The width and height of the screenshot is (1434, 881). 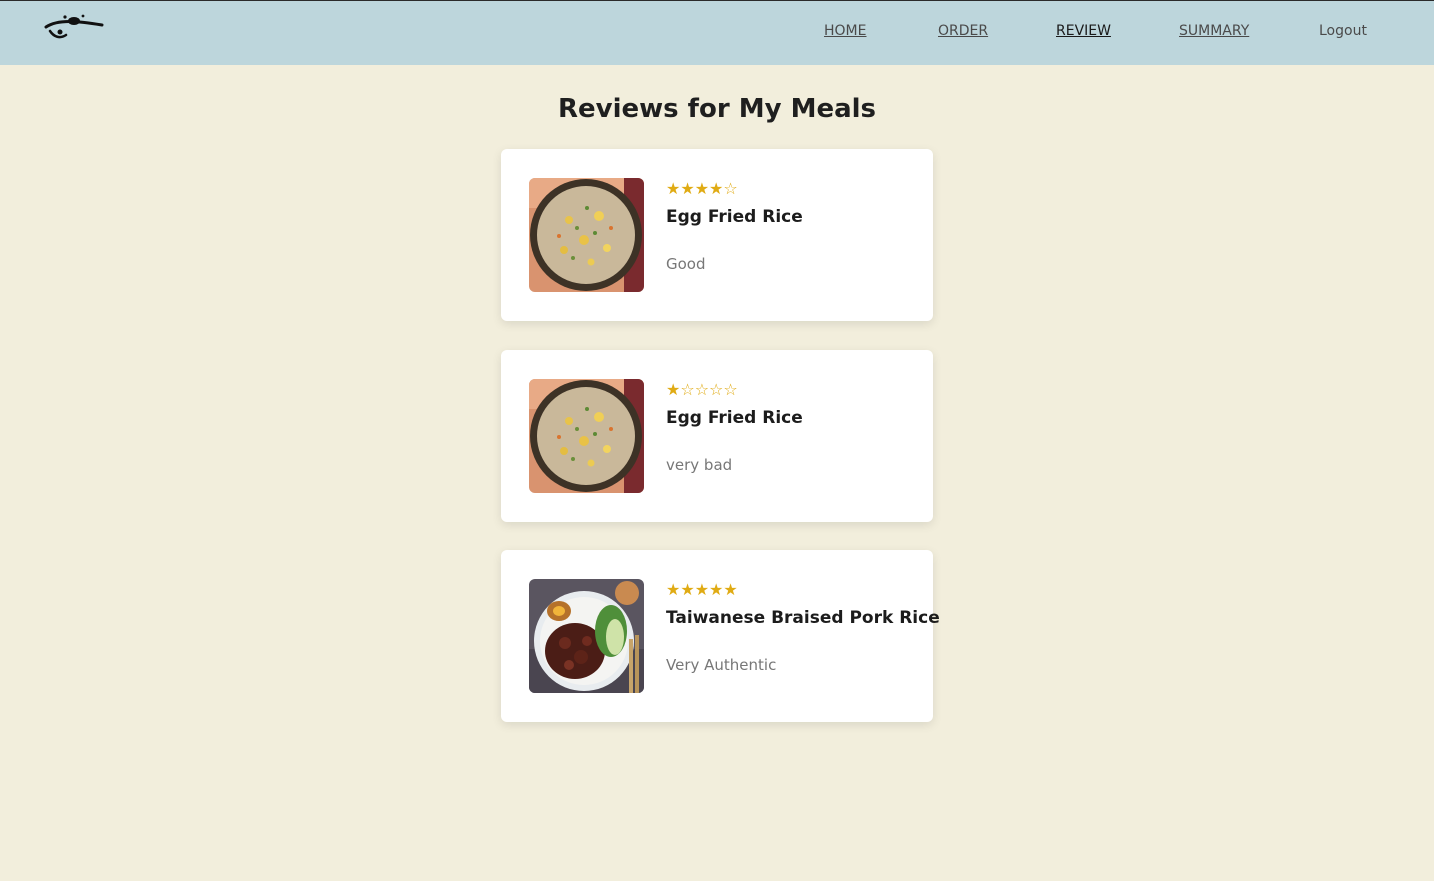 What do you see at coordinates (699, 465) in the screenshot?
I see `review-comment: very bad` at bounding box center [699, 465].